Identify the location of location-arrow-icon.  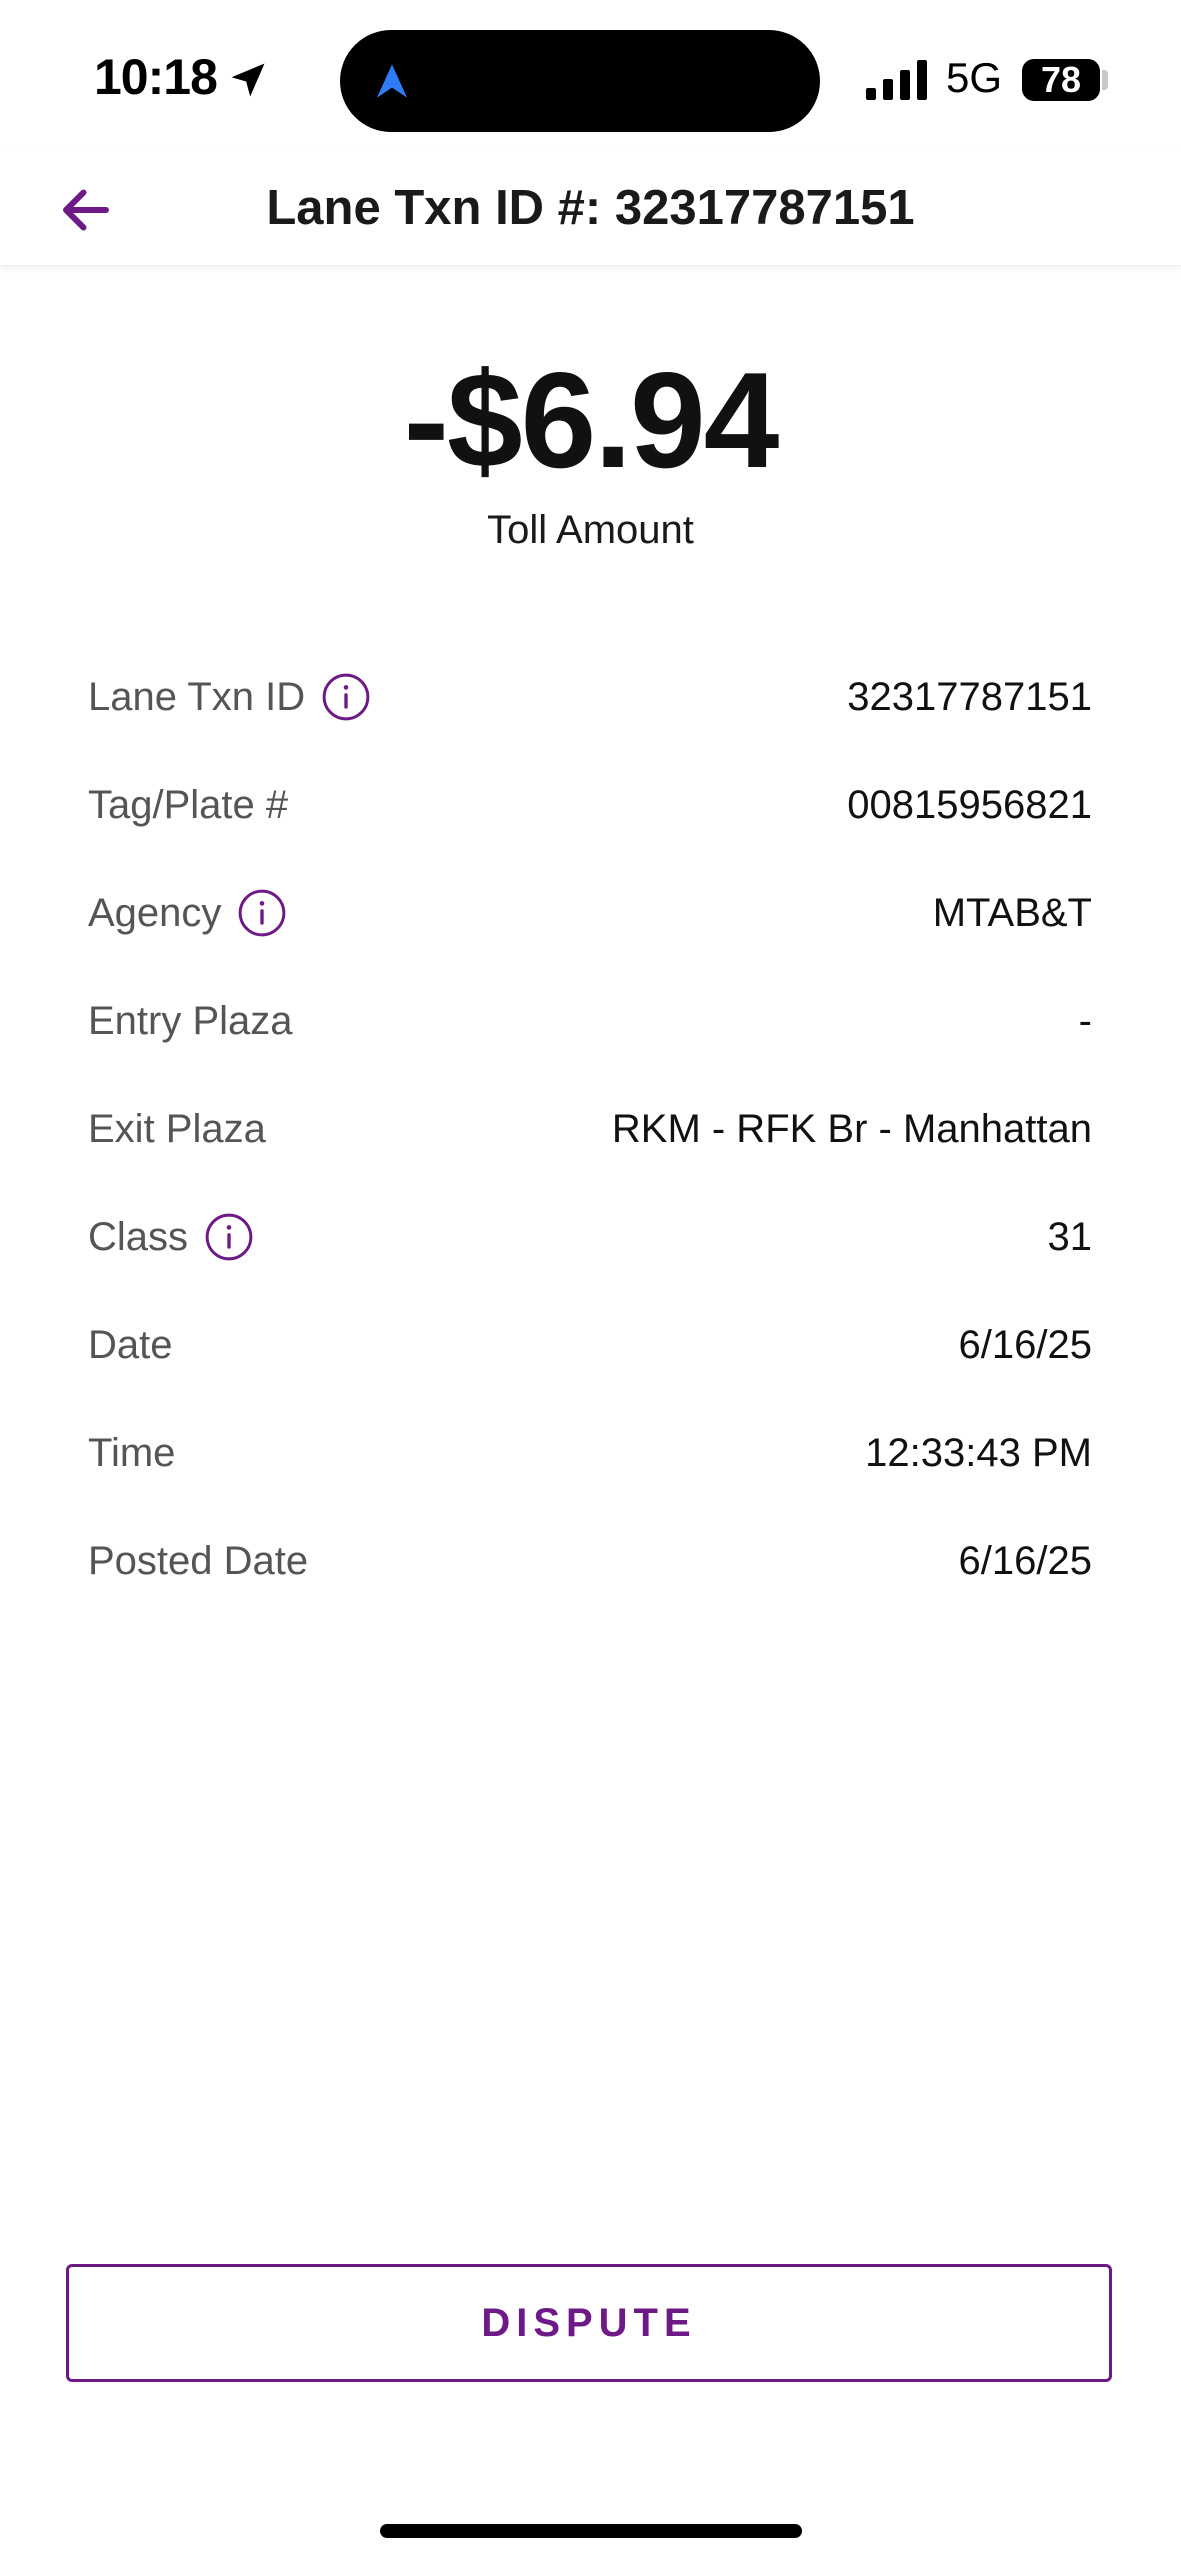
(248, 80).